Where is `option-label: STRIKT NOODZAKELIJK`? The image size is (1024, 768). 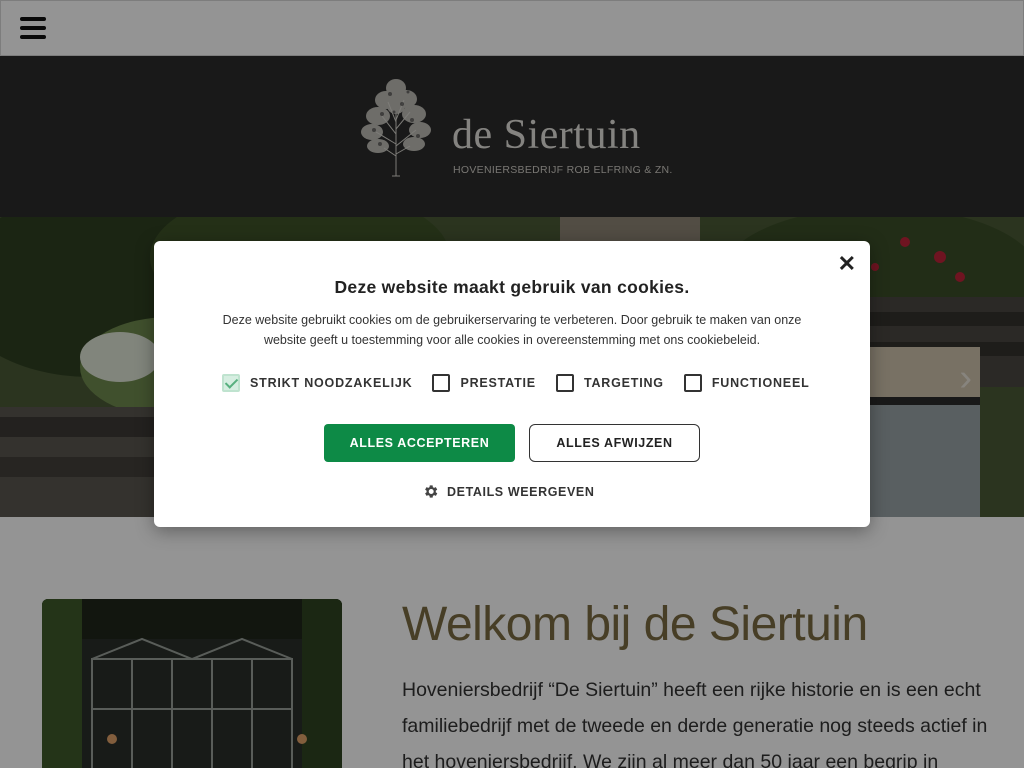
option-label: STRIKT NOODZAKELIJK is located at coordinates (331, 383).